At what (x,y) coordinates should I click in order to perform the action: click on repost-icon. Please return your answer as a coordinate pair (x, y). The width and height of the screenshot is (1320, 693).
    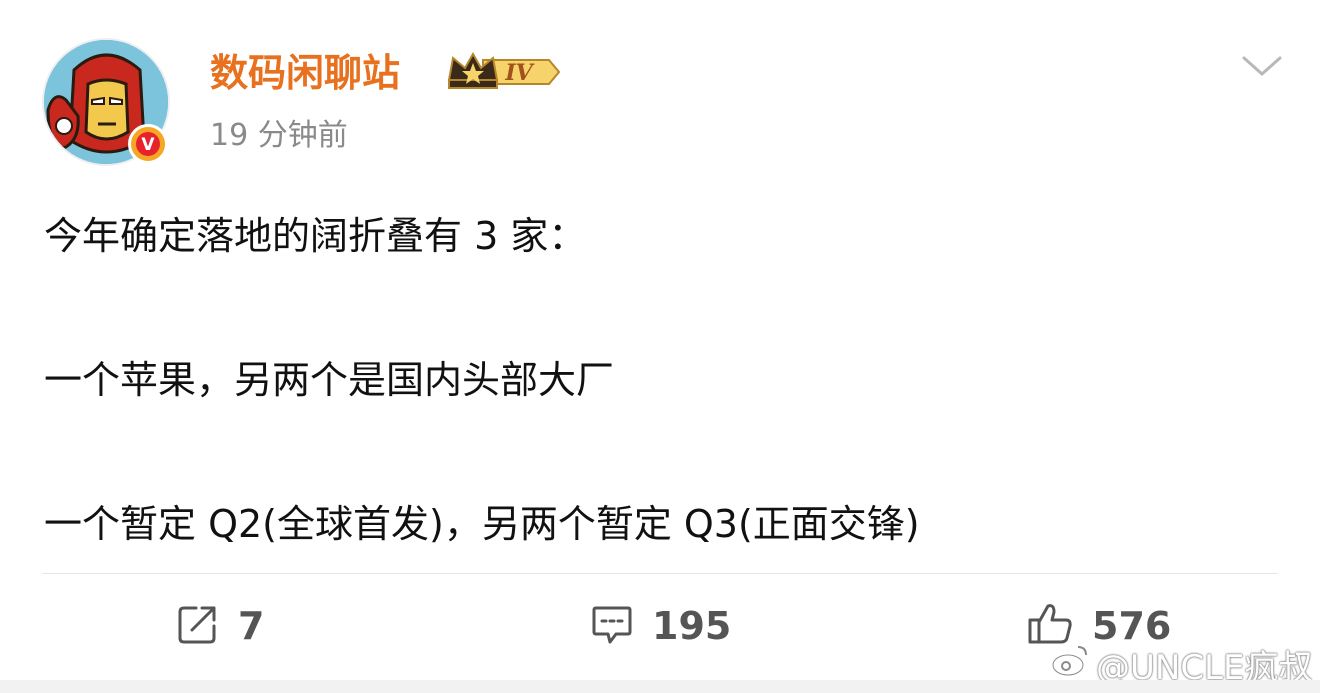
    Looking at the image, I should click on (198, 626).